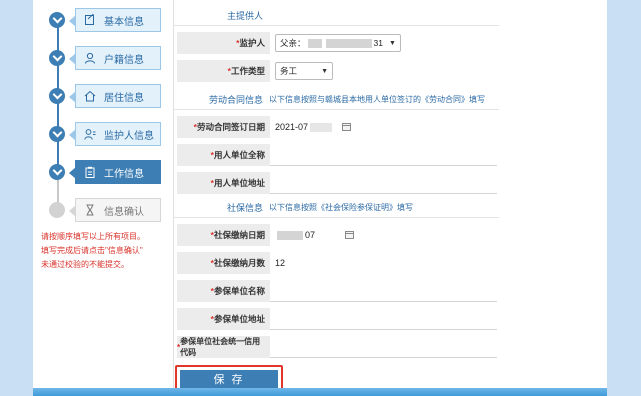 Image resolution: width=641 pixels, height=396 pixels. I want to click on step-guardian-info: 监护人信息, so click(108, 134).